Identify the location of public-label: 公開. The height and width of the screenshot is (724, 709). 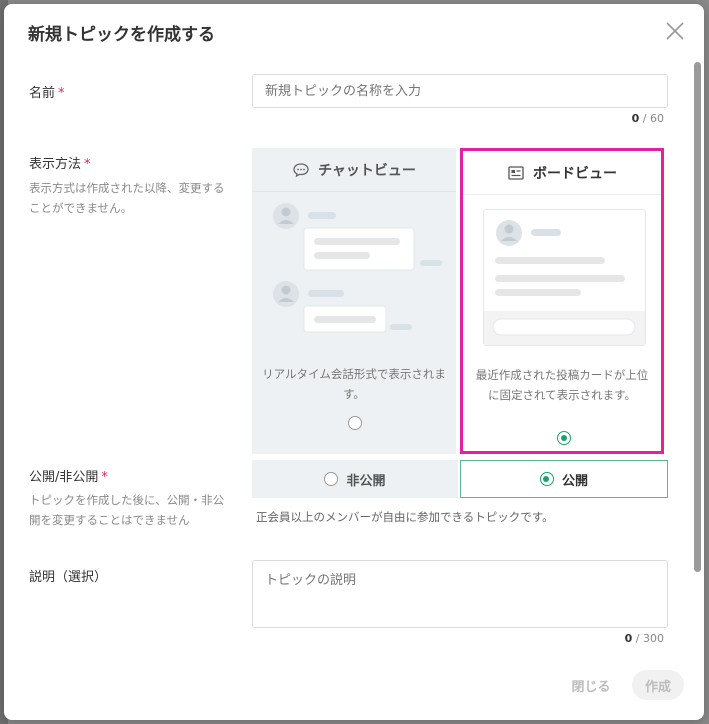
(574, 481).